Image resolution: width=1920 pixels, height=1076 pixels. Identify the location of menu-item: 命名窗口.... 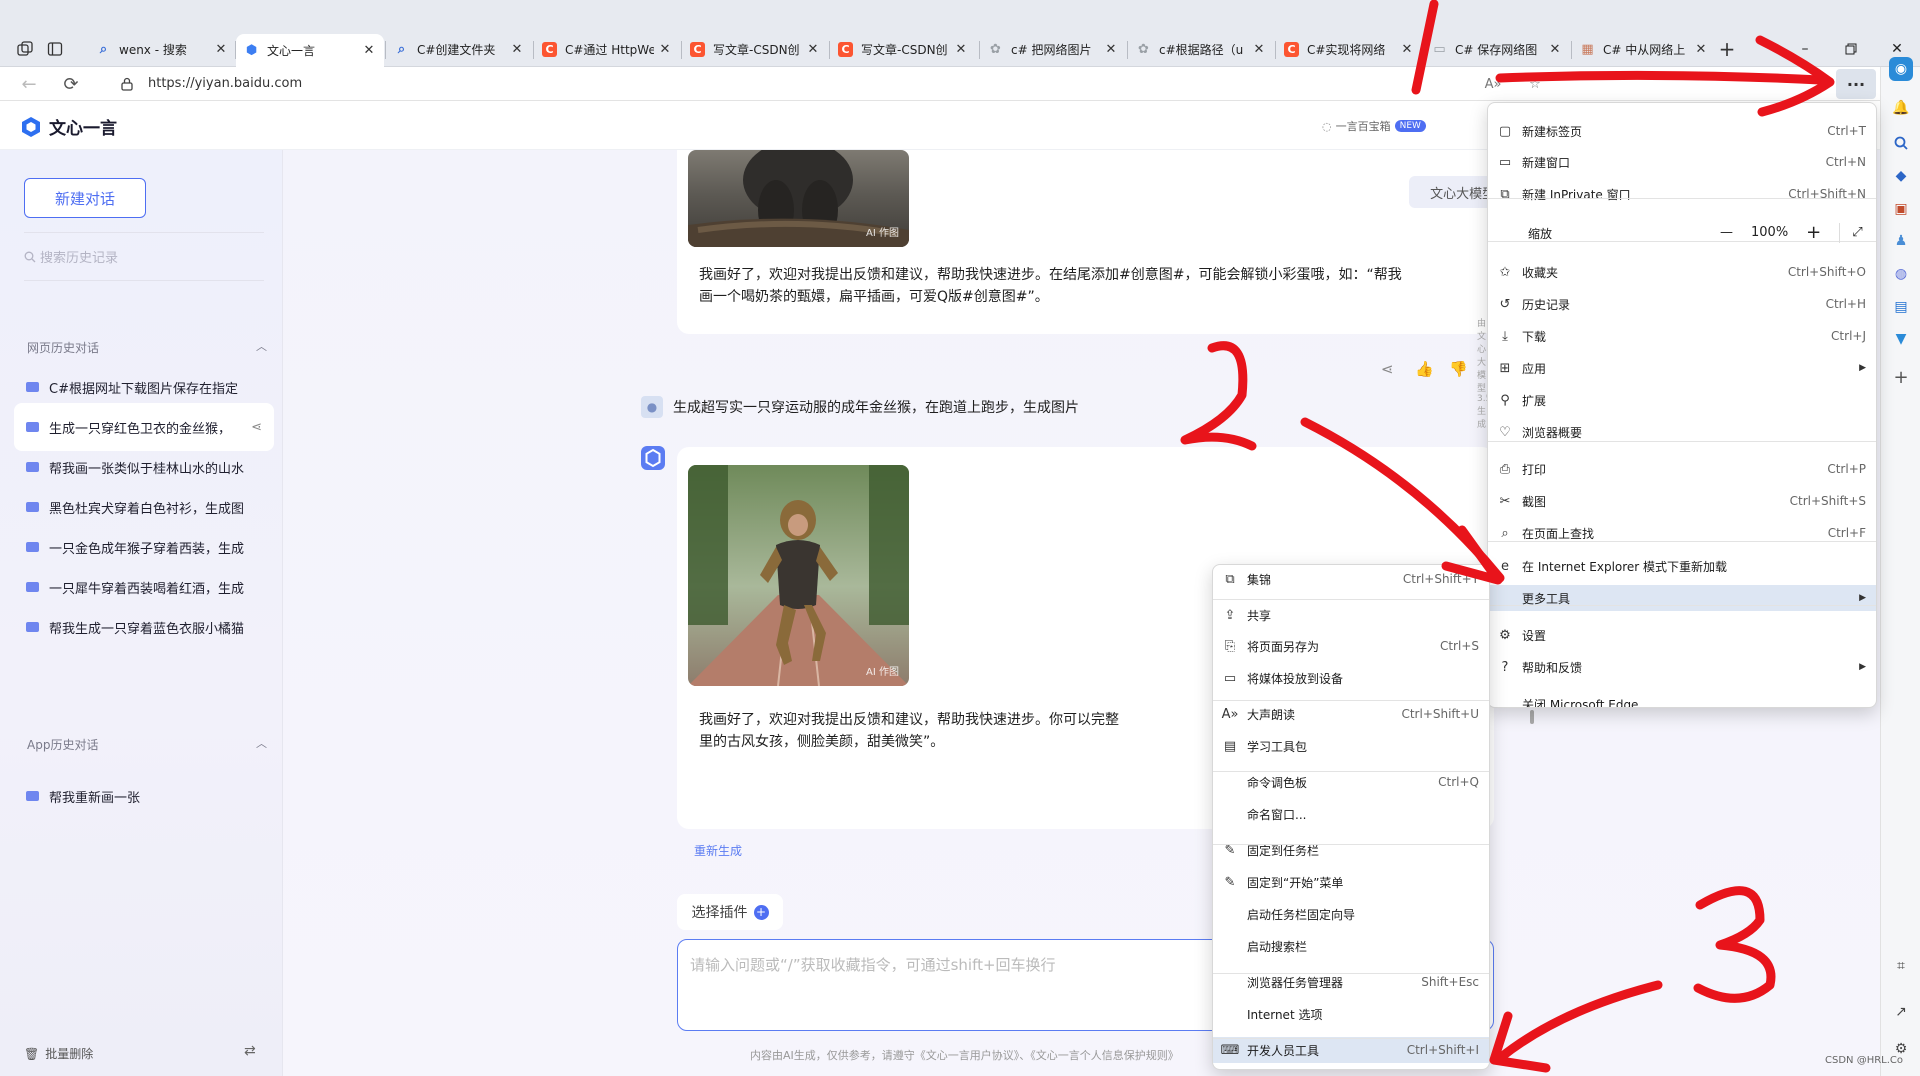
(1351, 814).